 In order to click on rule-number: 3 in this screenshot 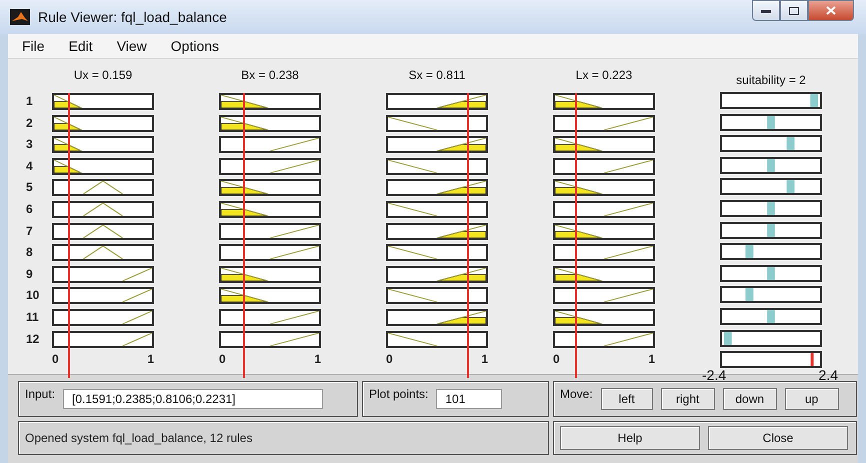, I will do `click(29, 145)`.